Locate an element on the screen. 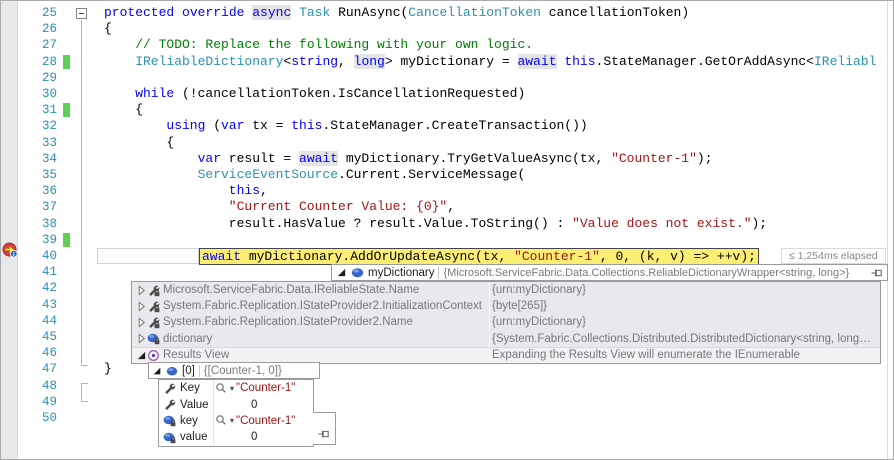  code-line-33: { is located at coordinates (170, 143).